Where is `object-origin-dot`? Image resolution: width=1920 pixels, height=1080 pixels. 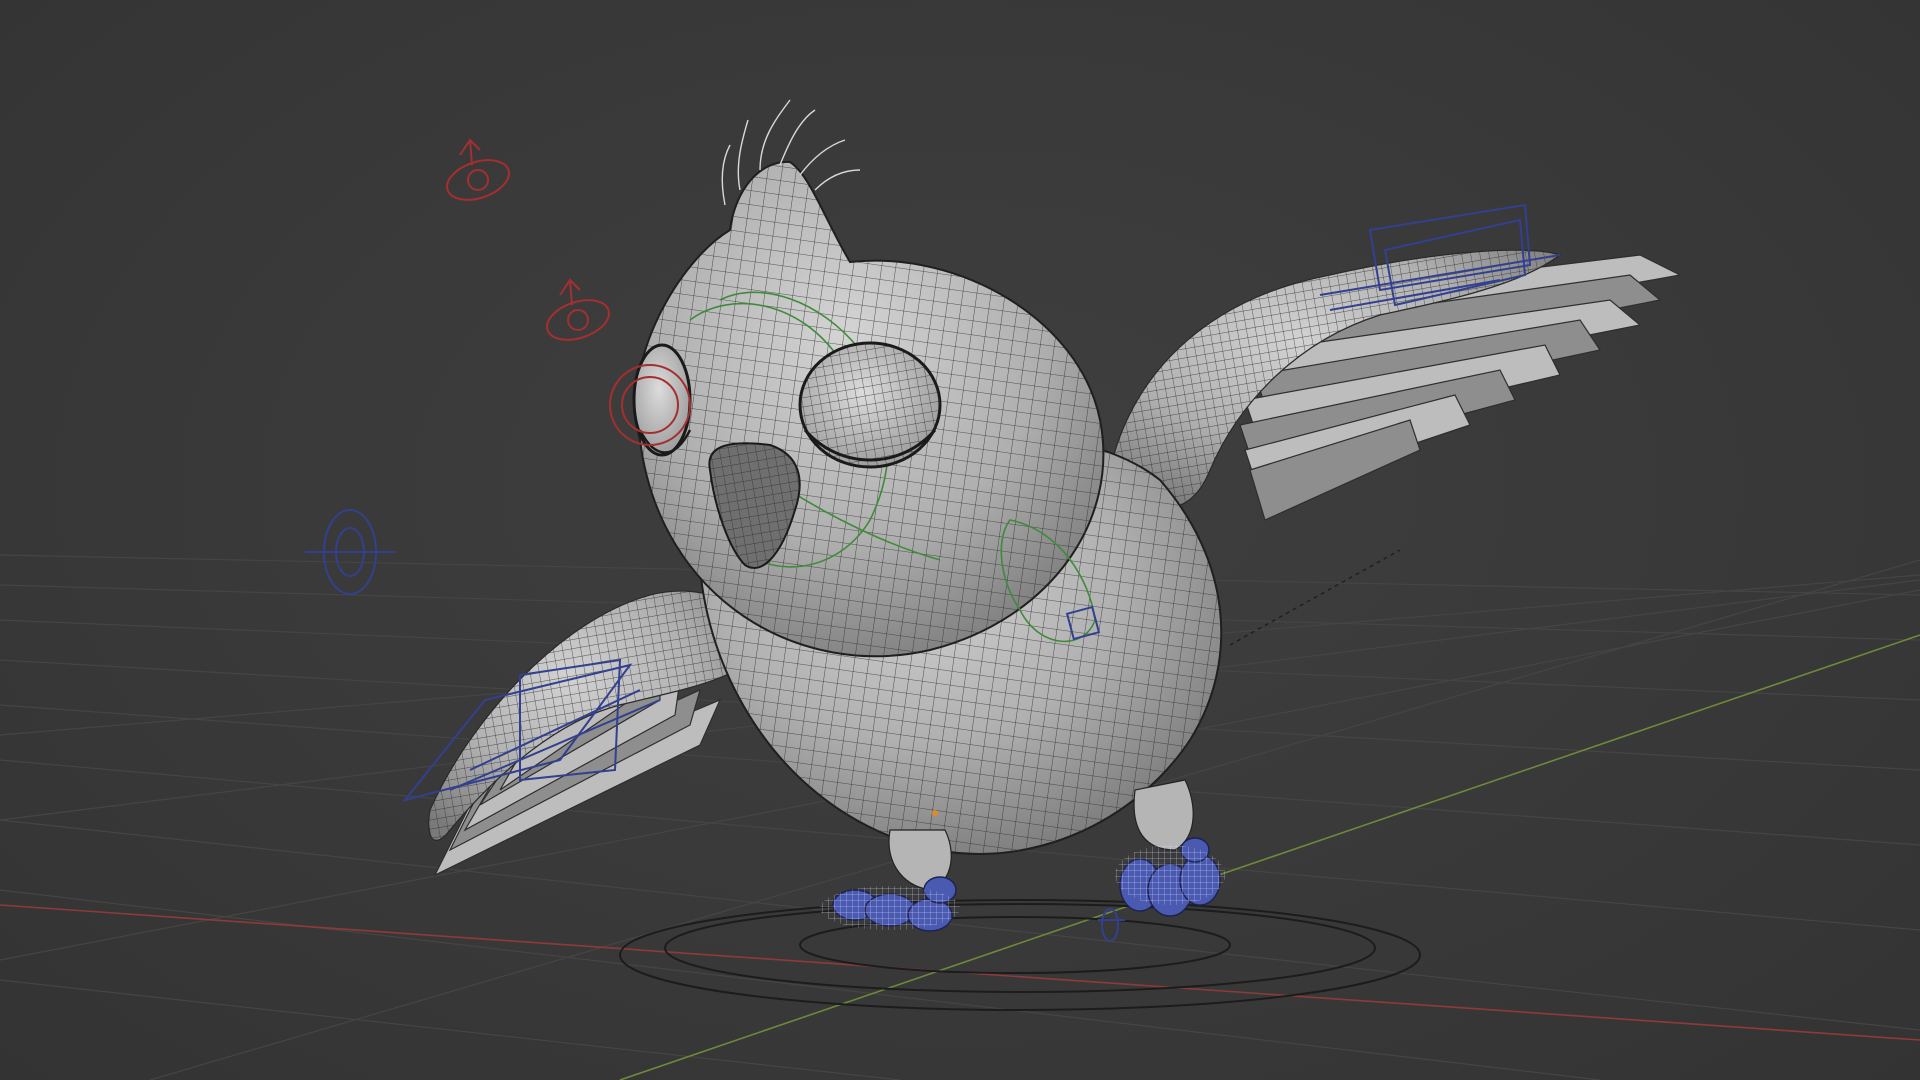 object-origin-dot is located at coordinates (935, 813).